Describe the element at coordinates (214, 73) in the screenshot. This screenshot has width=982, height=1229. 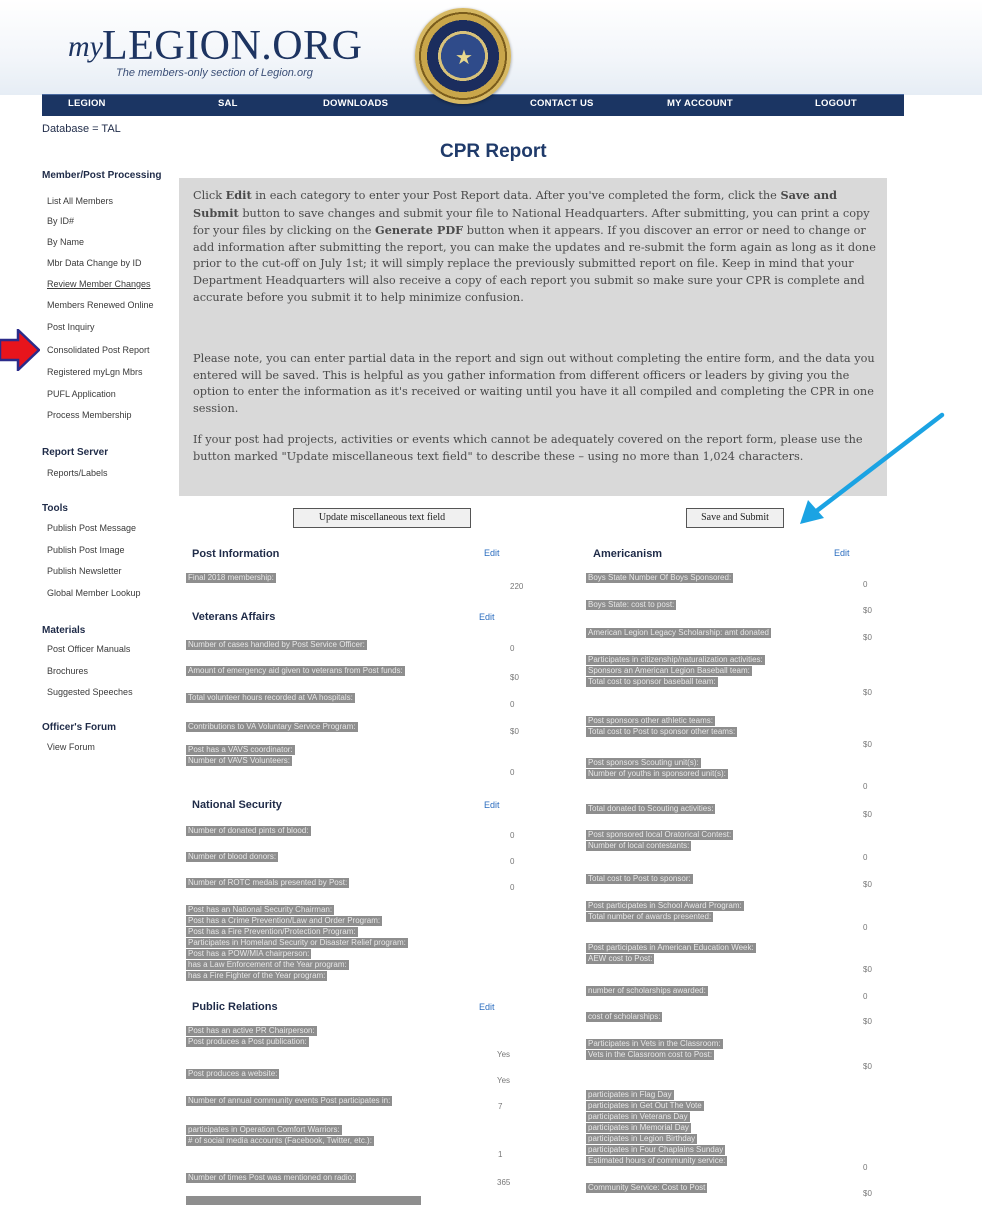
I see `logo-tagline: The members-only section of Legion.org` at that location.